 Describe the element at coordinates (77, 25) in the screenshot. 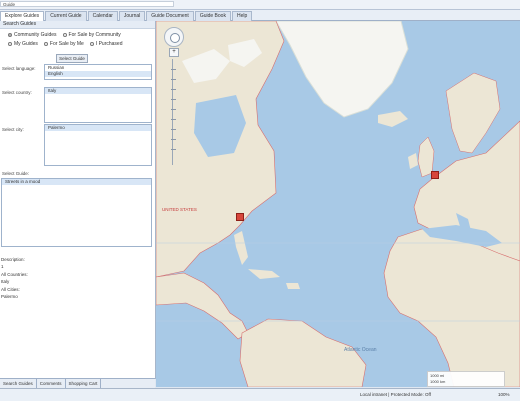

I see `panel-title: Search Guides` at that location.